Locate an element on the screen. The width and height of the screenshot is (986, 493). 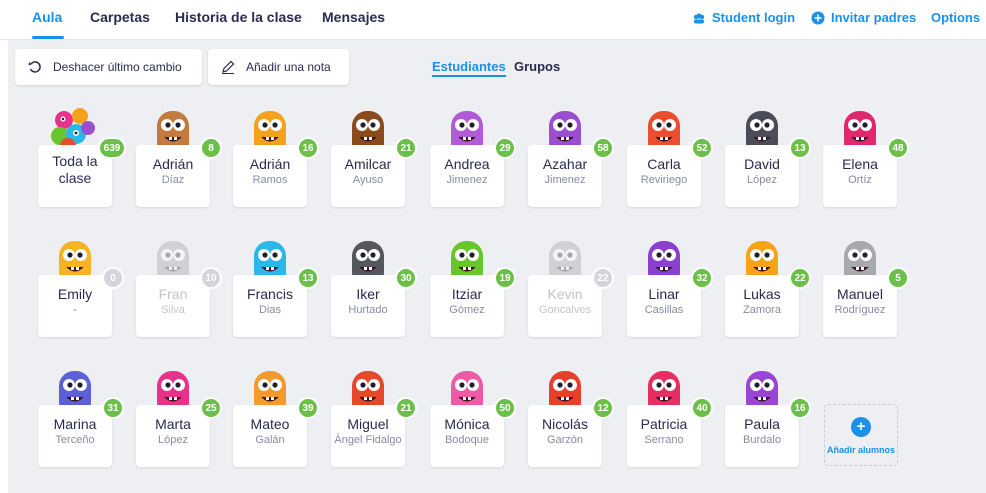
student-last-name: Dias is located at coordinates (269, 310).